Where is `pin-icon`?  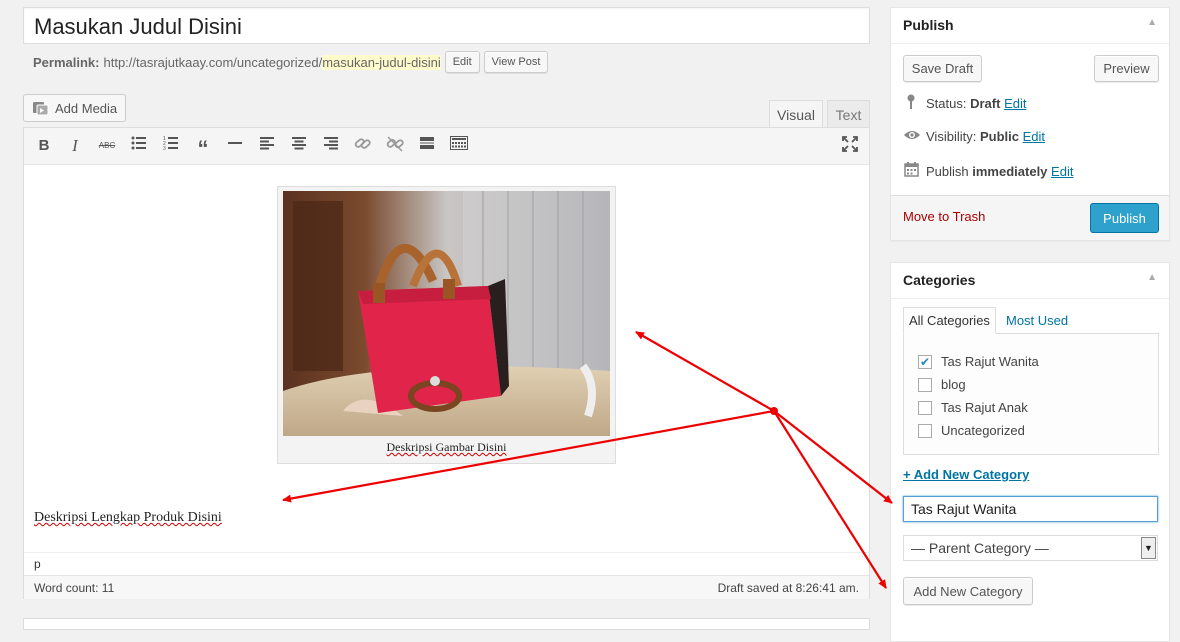 pin-icon is located at coordinates (911, 103).